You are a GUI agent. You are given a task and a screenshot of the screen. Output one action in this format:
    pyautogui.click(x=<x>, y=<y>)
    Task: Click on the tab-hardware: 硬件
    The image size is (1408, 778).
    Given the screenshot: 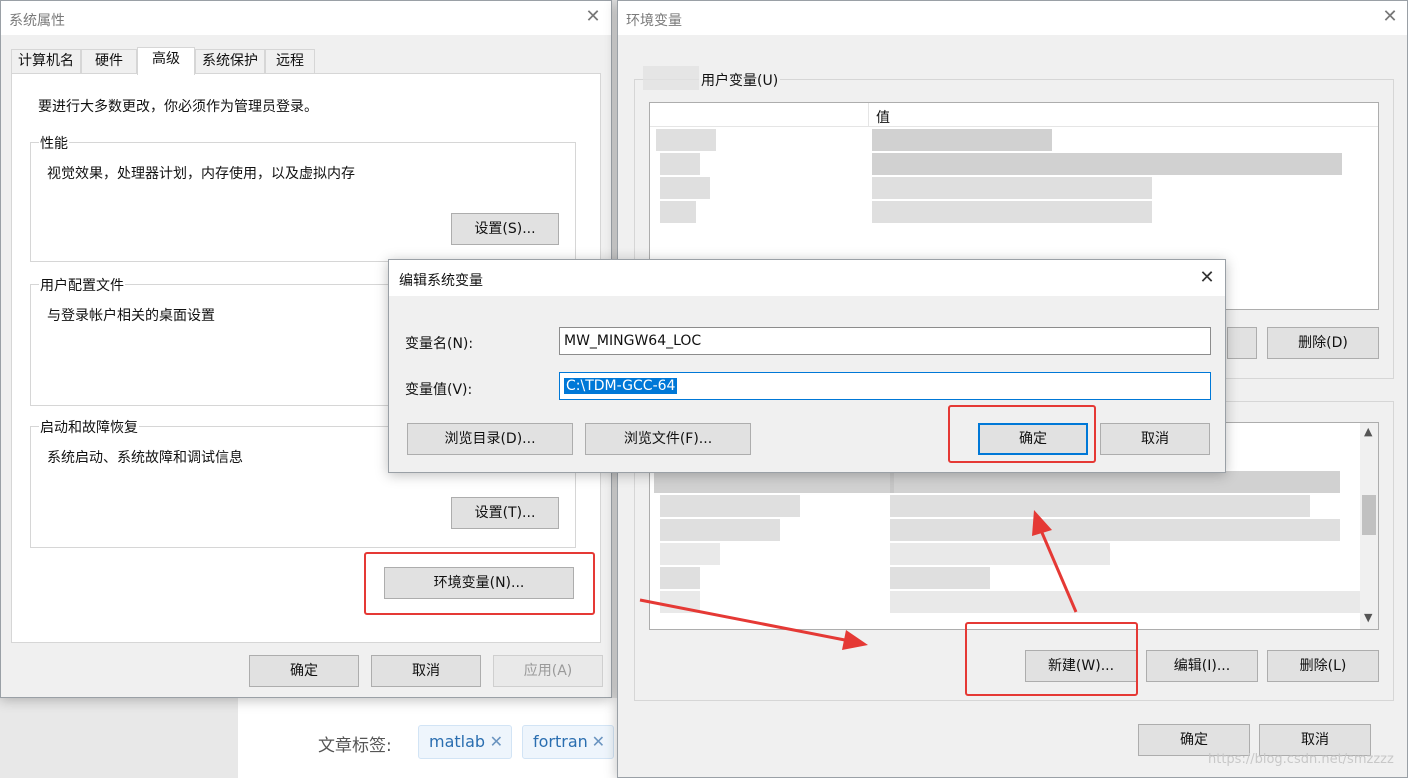 What is the action you would take?
    pyautogui.click(x=109, y=61)
    